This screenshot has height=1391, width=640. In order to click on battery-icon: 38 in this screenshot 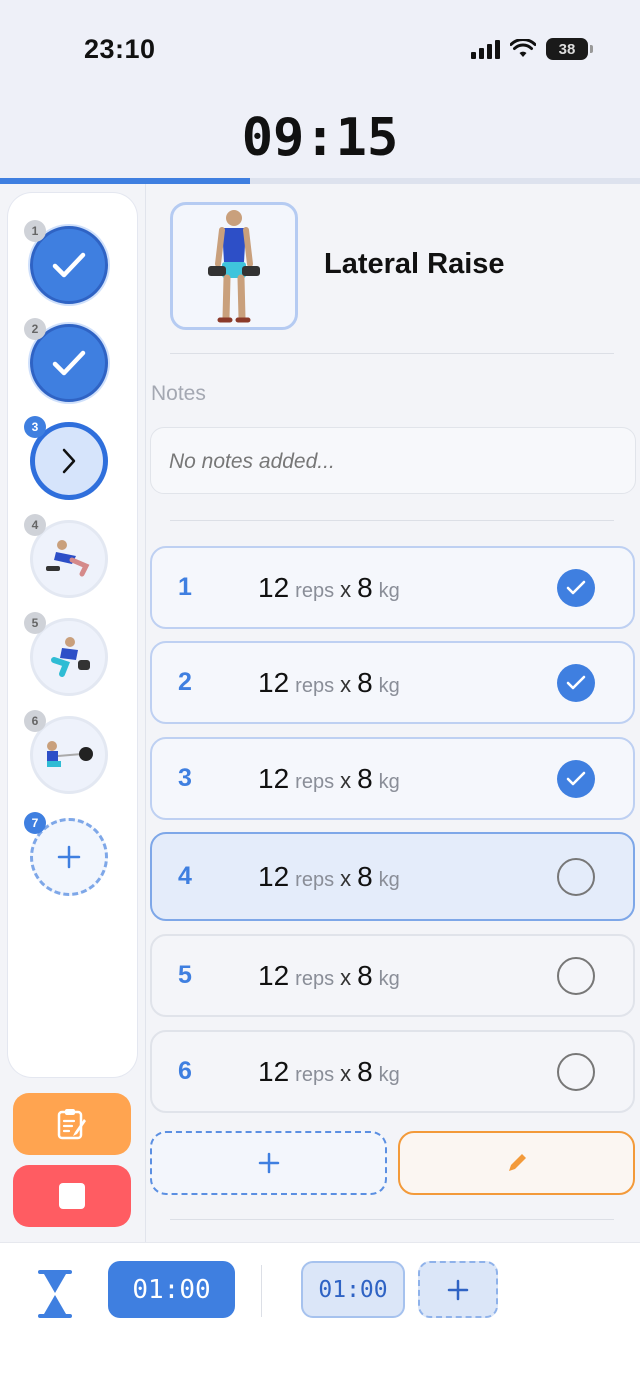, I will do `click(569, 49)`.